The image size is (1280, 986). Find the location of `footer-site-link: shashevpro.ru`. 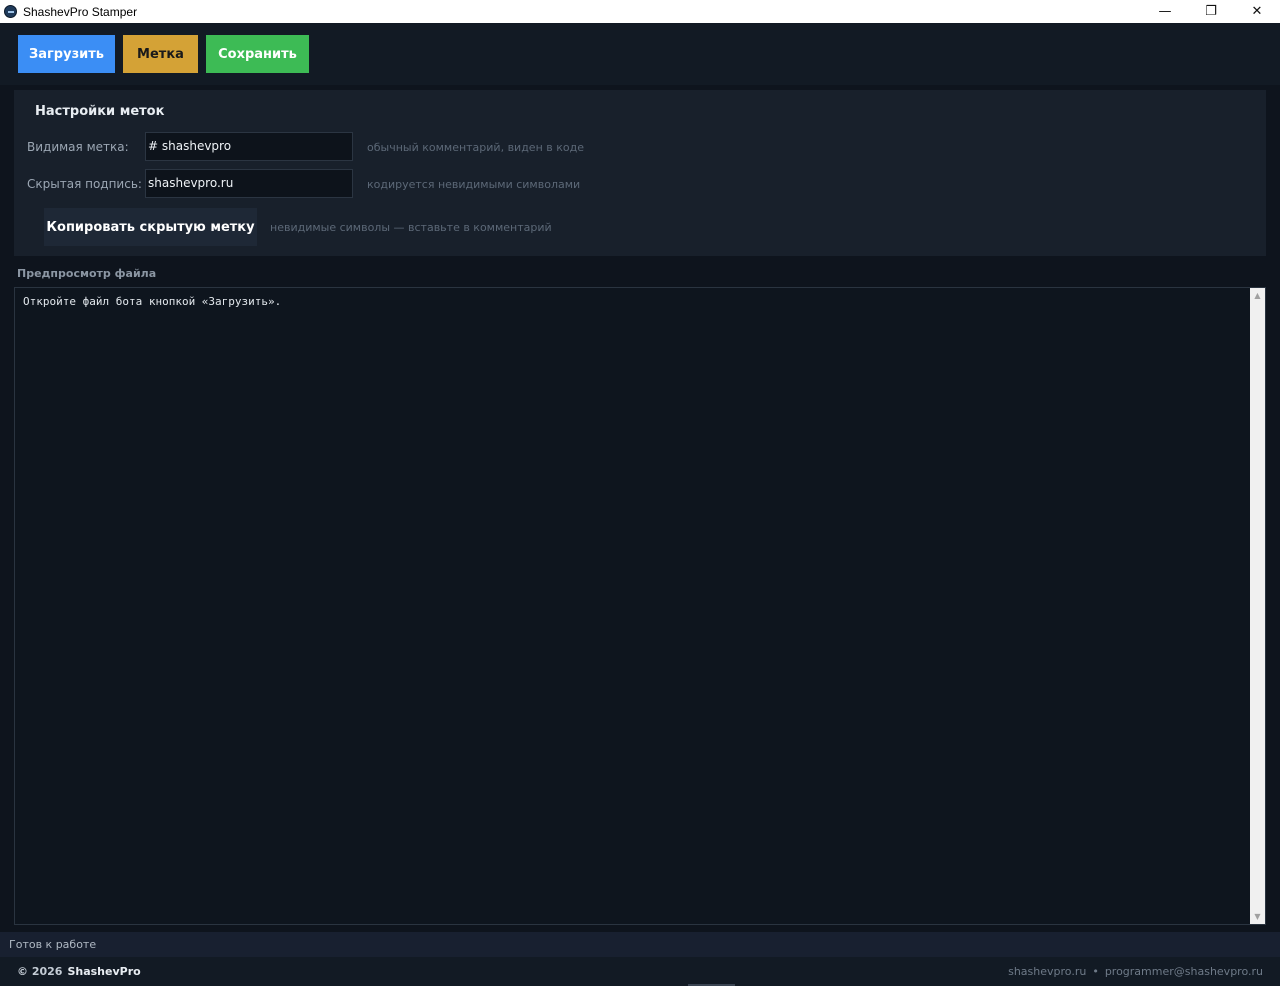

footer-site-link: shashevpro.ru is located at coordinates (1047, 971).